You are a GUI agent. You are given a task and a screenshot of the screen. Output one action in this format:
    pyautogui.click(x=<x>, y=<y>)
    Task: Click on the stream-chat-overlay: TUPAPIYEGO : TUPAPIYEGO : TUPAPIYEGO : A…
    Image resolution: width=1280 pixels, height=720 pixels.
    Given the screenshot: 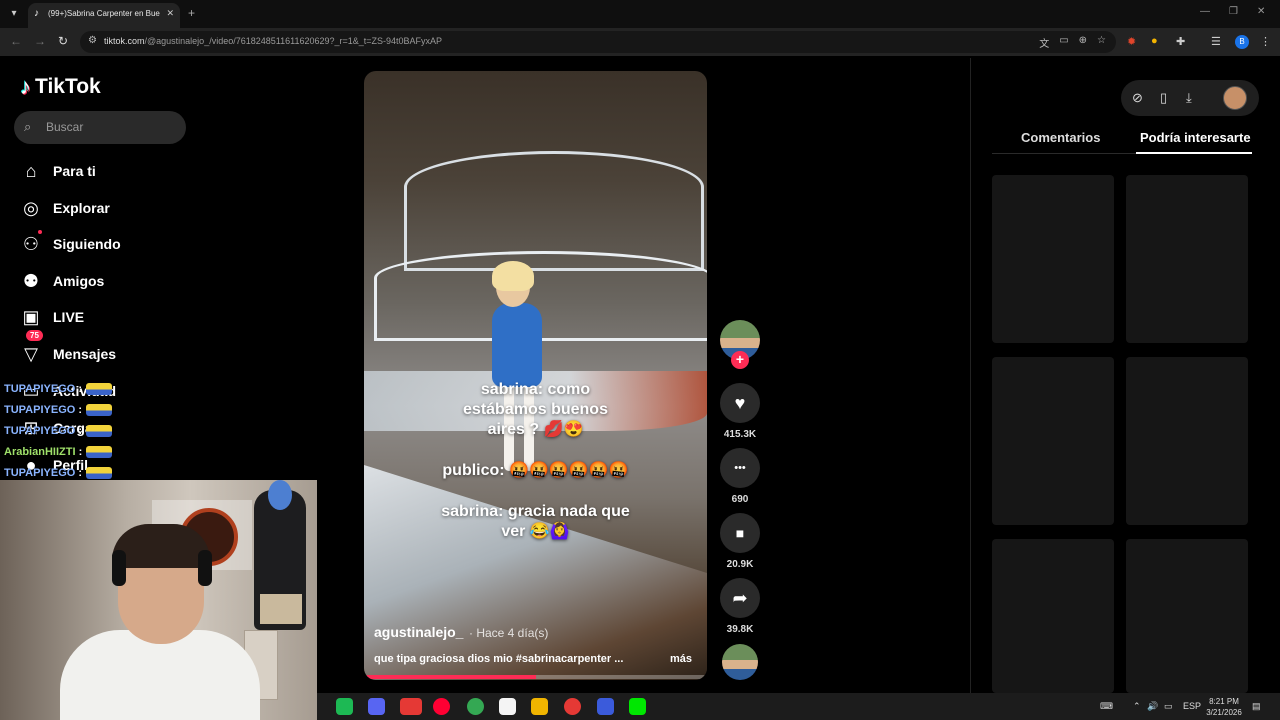 What is the action you would take?
    pyautogui.click(x=84, y=430)
    